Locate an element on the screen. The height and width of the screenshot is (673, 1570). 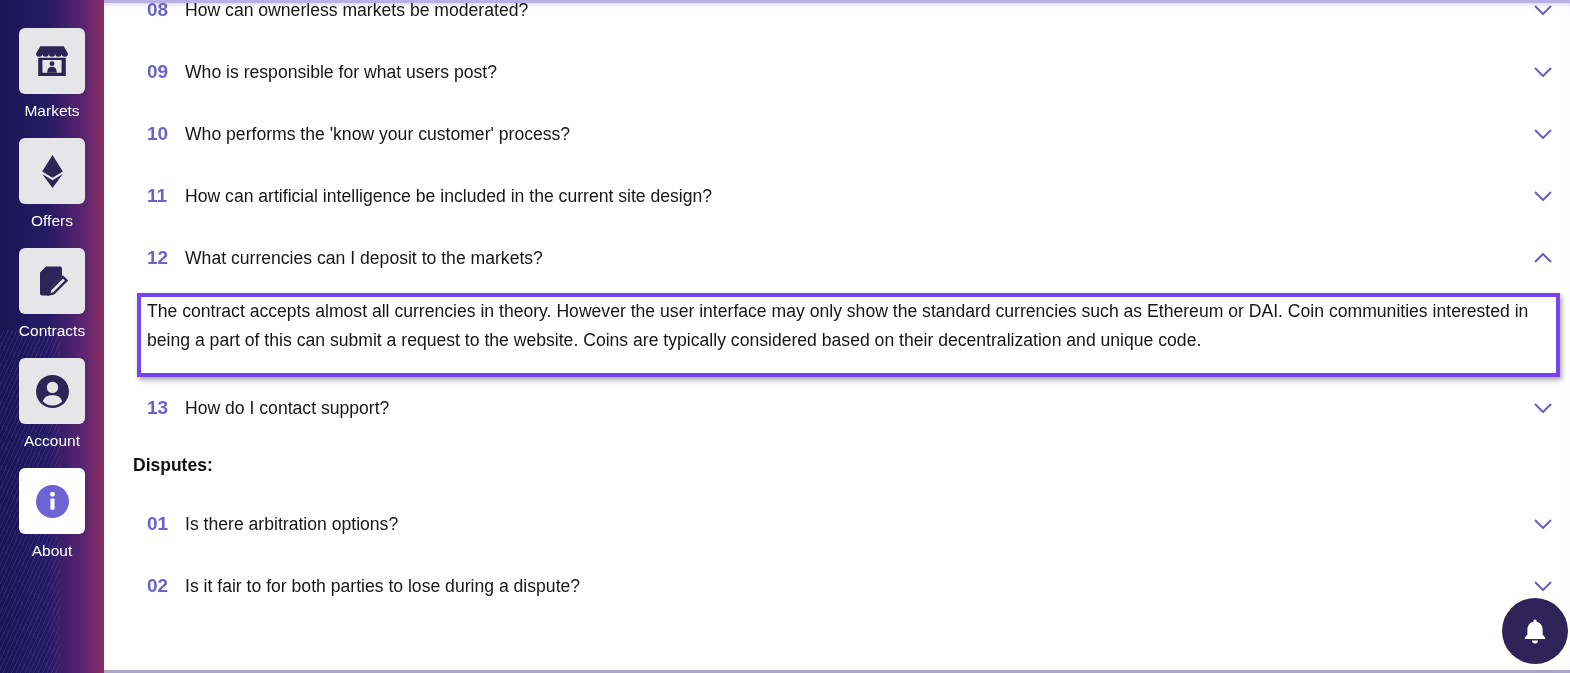
bell-icon is located at coordinates (1535, 631).